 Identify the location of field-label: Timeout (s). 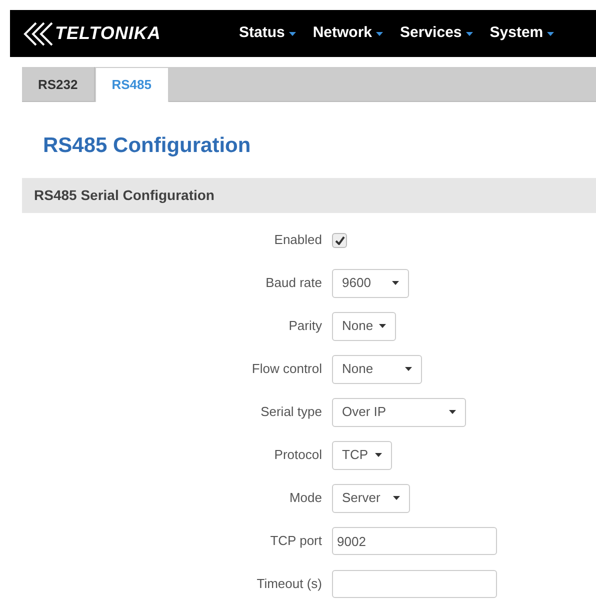
(289, 584).